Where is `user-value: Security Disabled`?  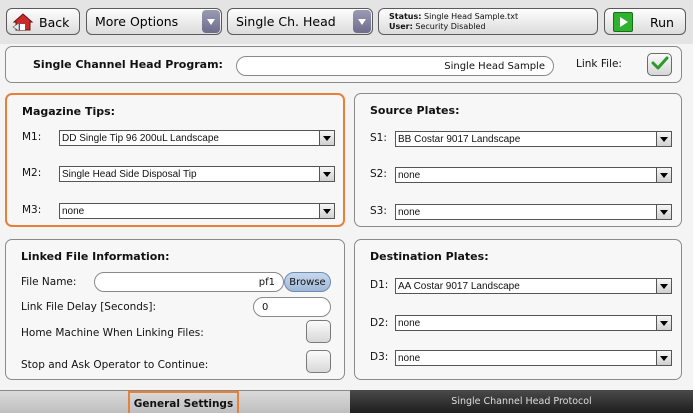
user-value: Security Disabled is located at coordinates (450, 26).